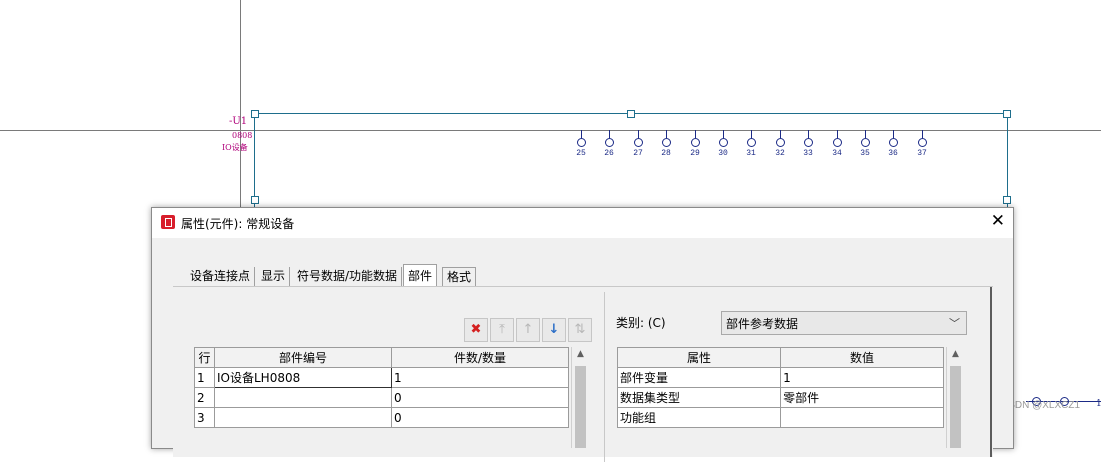 This screenshot has height=462, width=1101. What do you see at coordinates (554, 330) in the screenshot?
I see `move-down-icon: ↓` at bounding box center [554, 330].